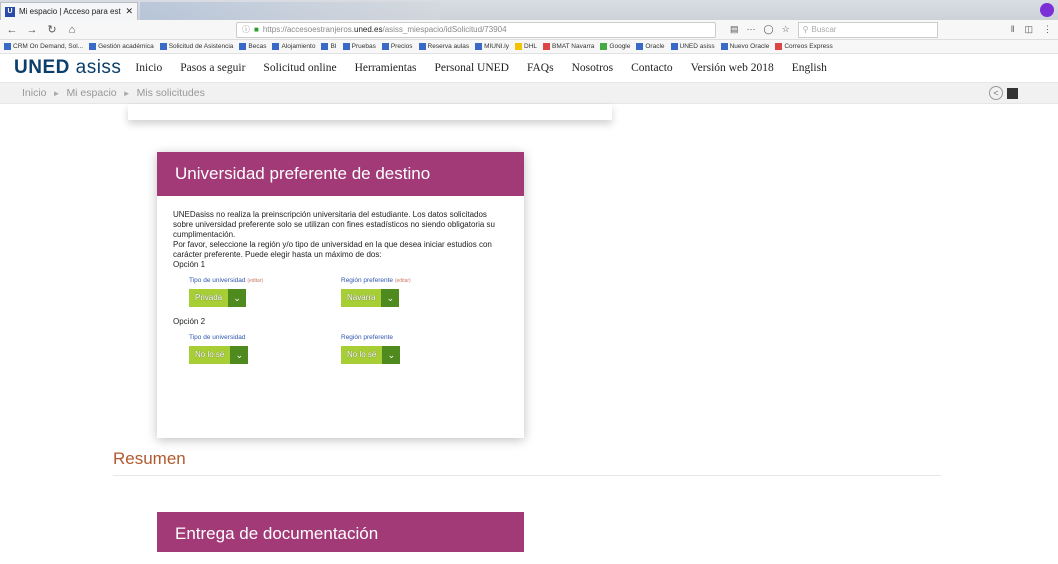 This screenshot has width=1058, height=564. What do you see at coordinates (615, 46) in the screenshot?
I see `bookmark-item: Google` at bounding box center [615, 46].